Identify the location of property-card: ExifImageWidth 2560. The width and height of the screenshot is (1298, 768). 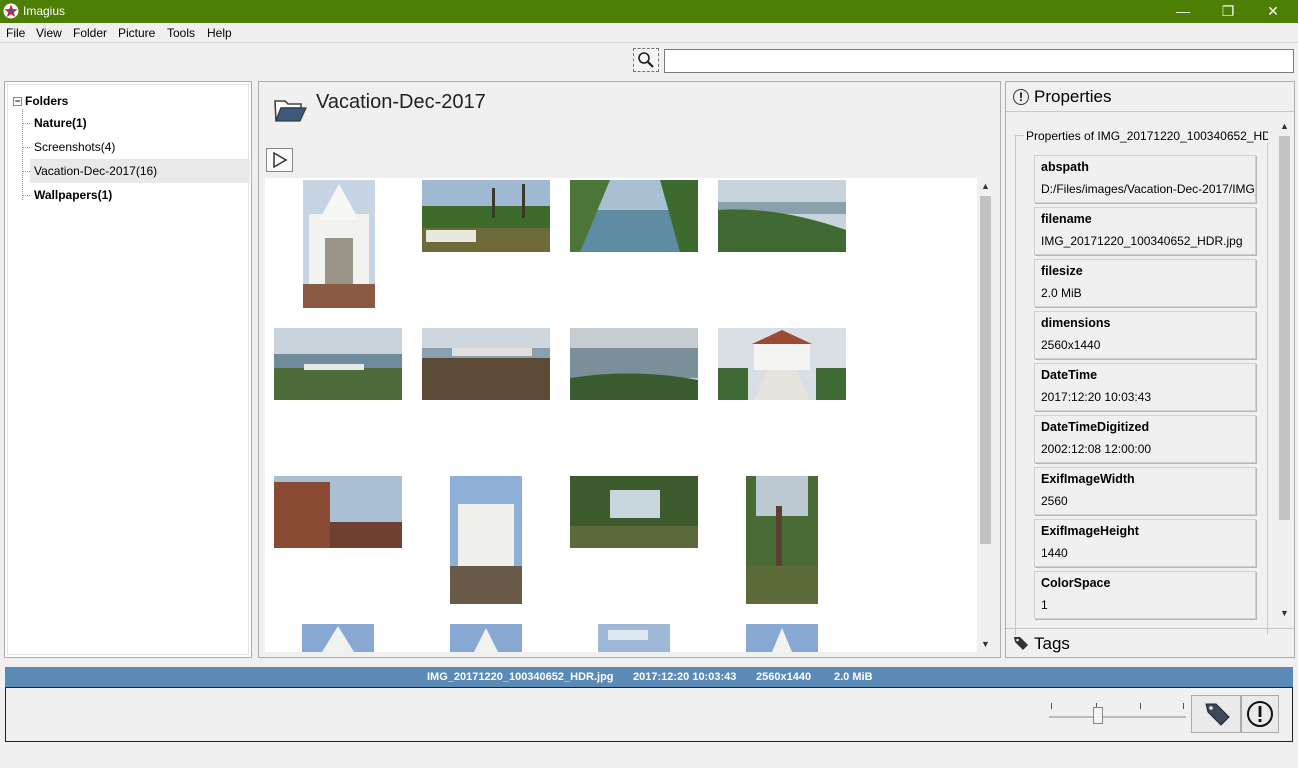
(1145, 491).